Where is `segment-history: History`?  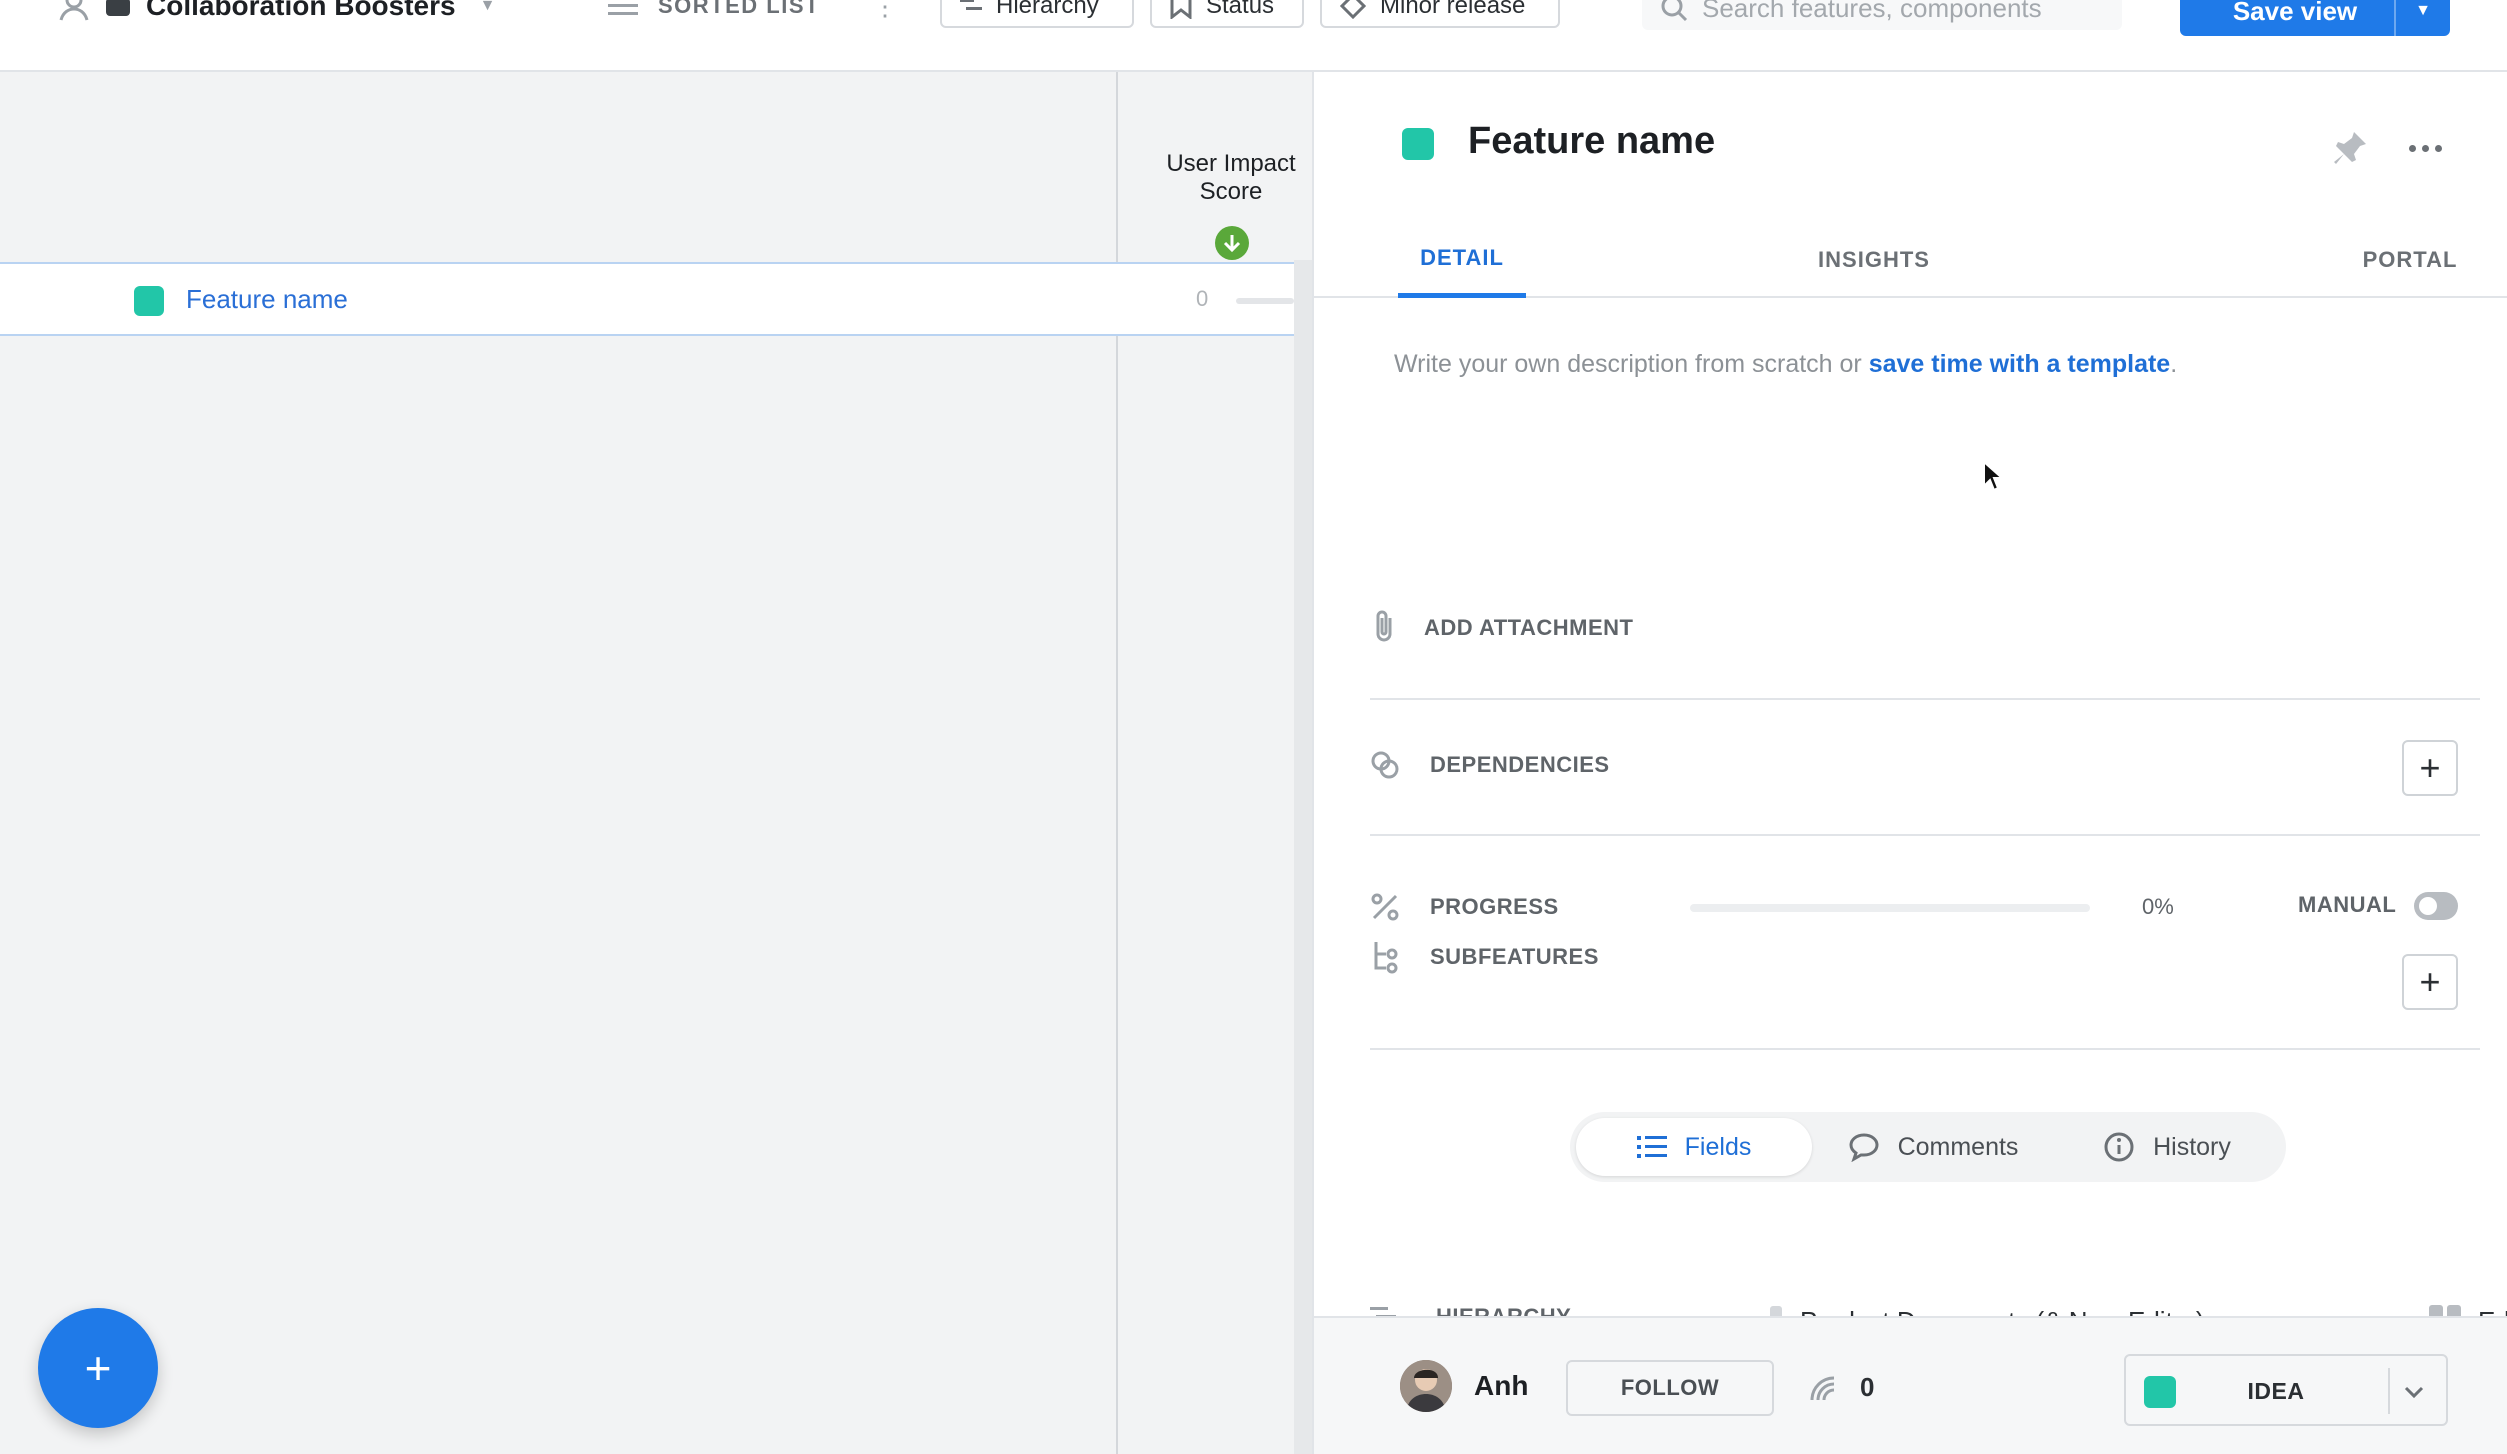 segment-history: History is located at coordinates (2167, 1147).